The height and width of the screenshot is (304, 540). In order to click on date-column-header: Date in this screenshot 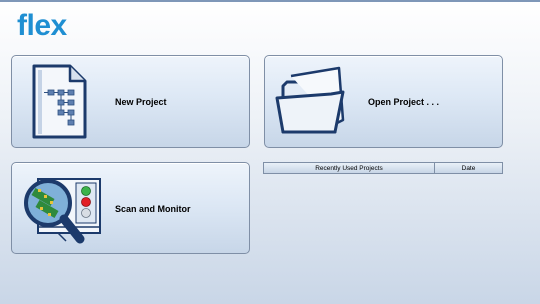, I will do `click(468, 168)`.